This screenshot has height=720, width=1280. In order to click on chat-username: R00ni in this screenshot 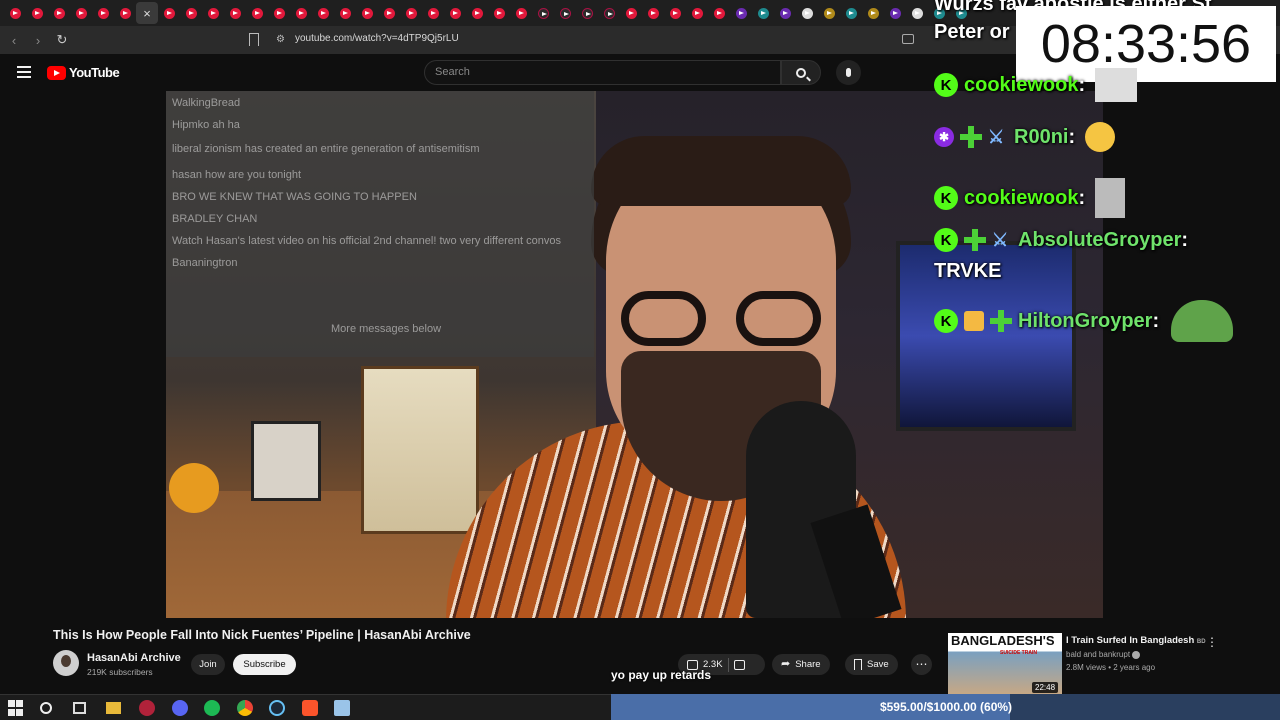, I will do `click(1041, 136)`.